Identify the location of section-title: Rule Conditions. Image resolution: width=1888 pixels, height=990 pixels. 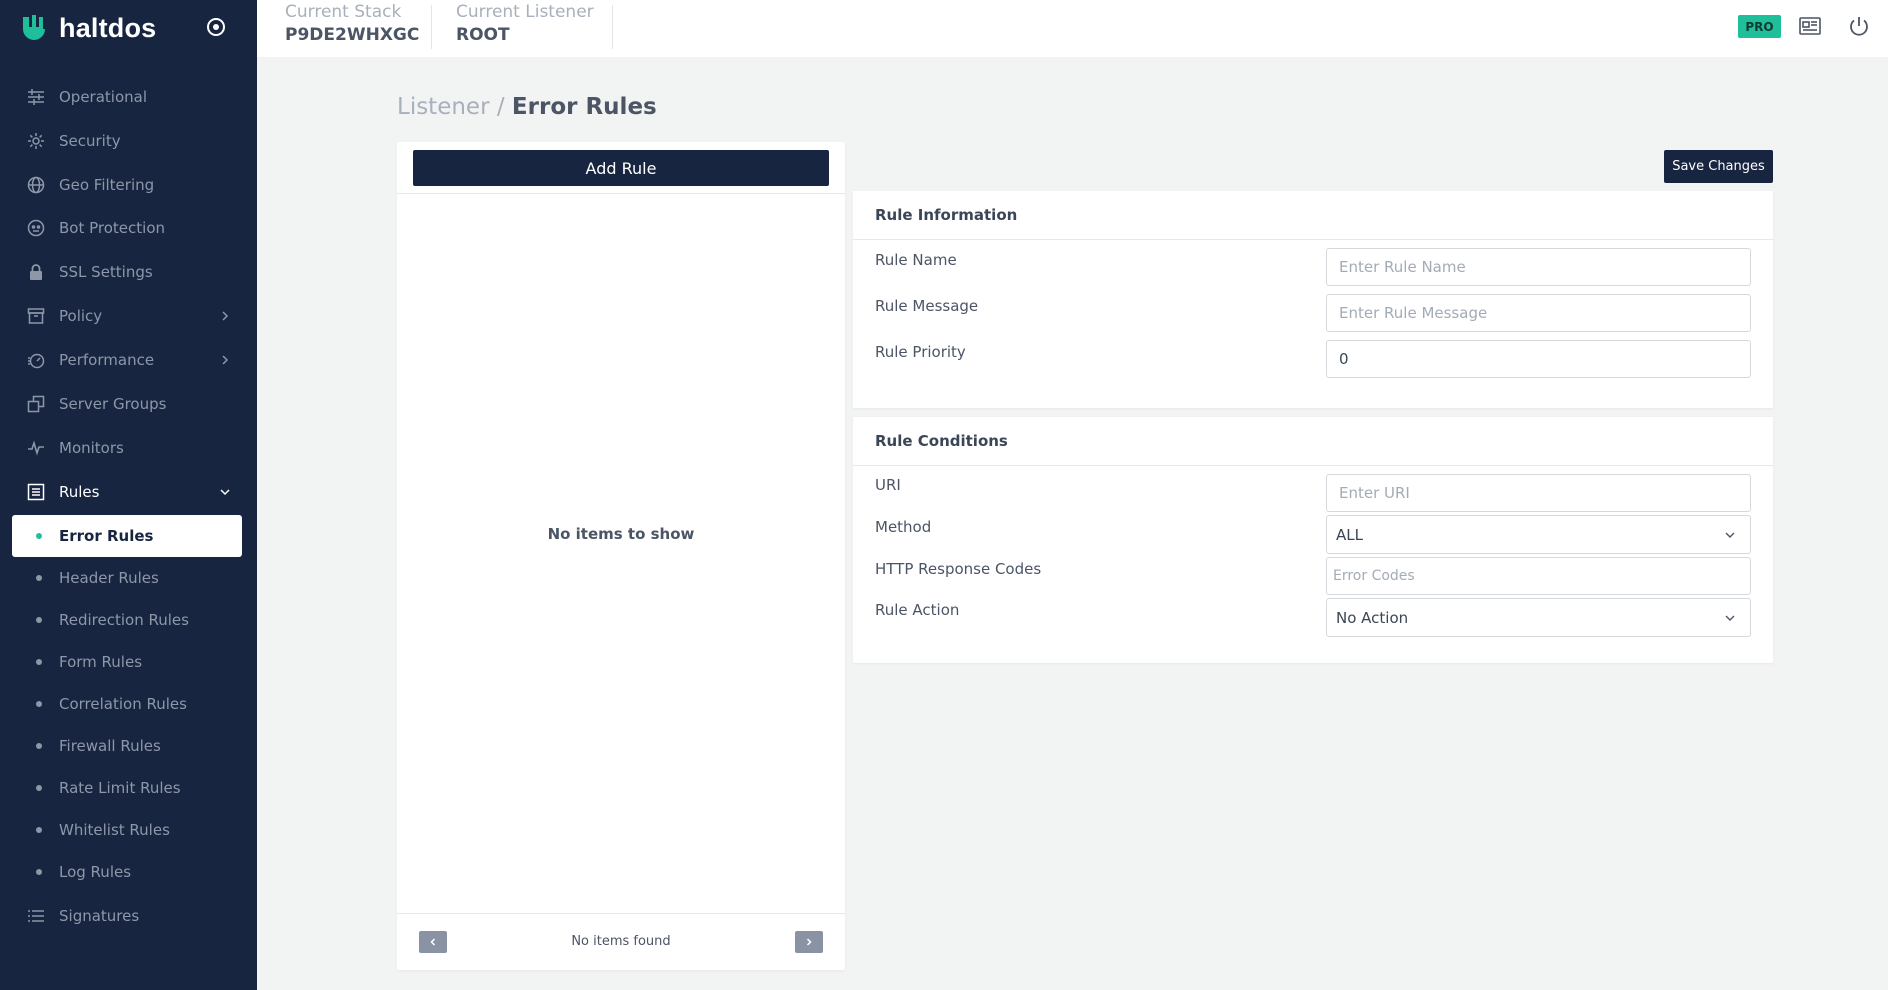
(941, 441).